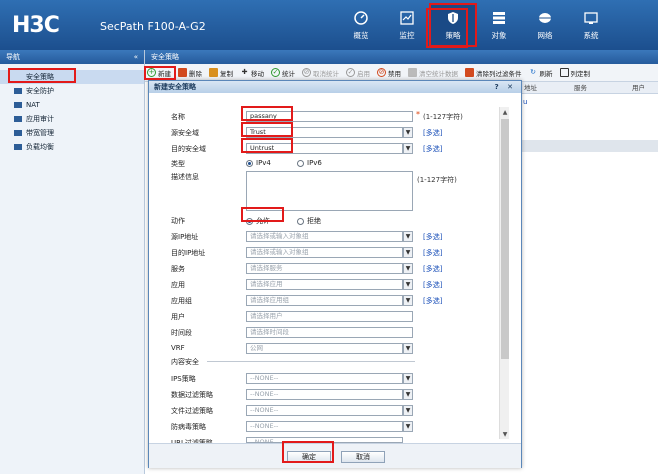  Describe the element at coordinates (178, 317) in the screenshot. I see `user-label: 用户` at that location.